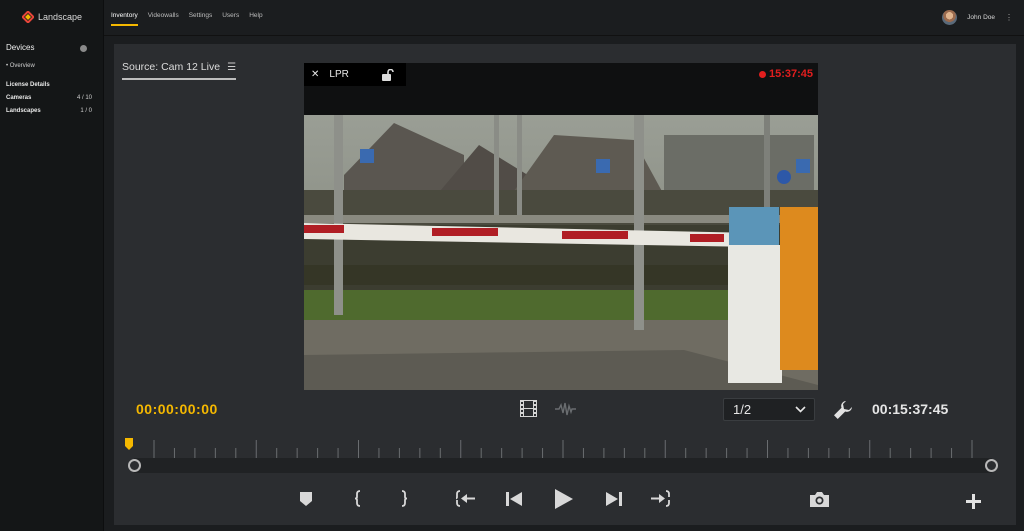 The image size is (1024, 531). I want to click on bookmark-icon, so click(306, 499).